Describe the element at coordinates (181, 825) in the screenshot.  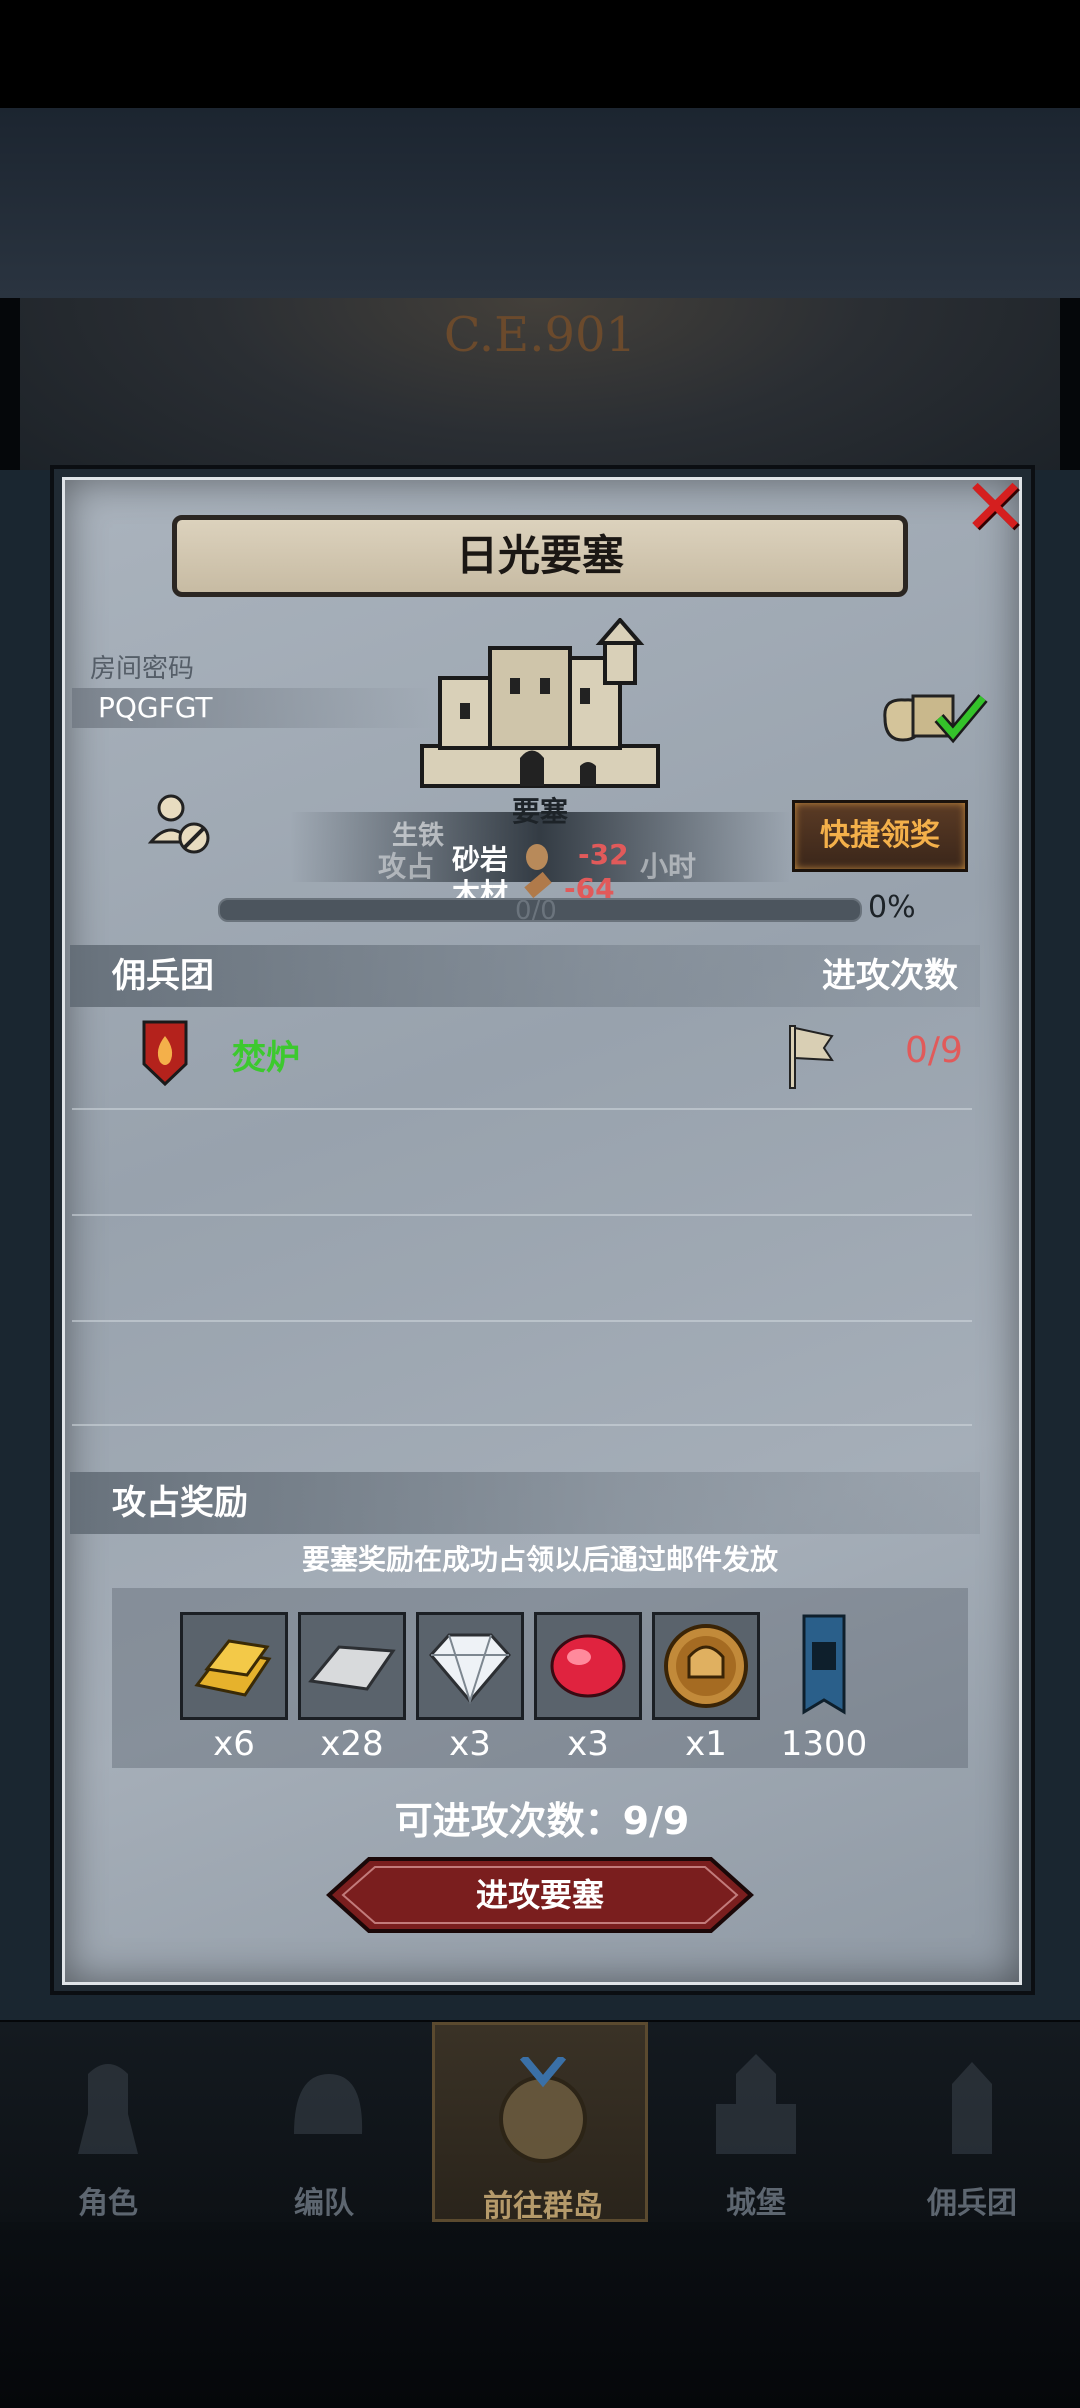
I see `user-blocked-icon` at that location.